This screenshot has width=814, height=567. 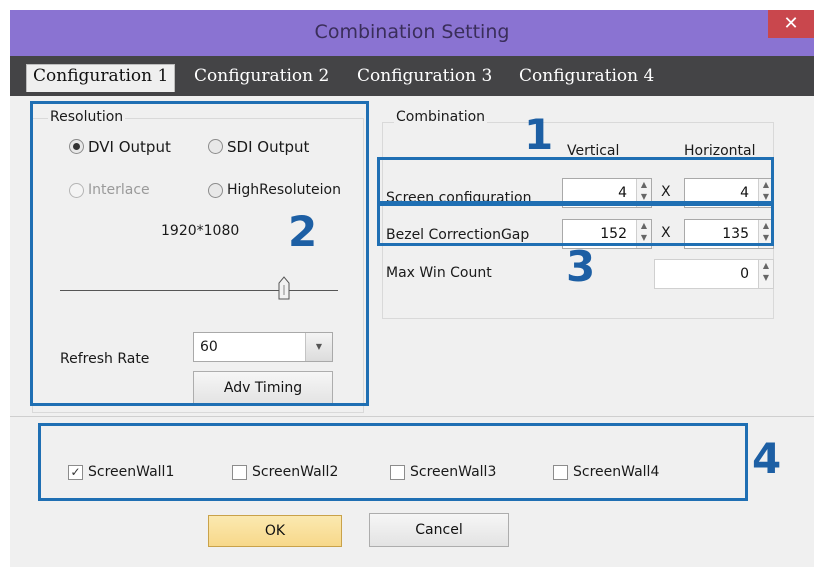 I want to click on annotation-number-3: 3, so click(x=581, y=266).